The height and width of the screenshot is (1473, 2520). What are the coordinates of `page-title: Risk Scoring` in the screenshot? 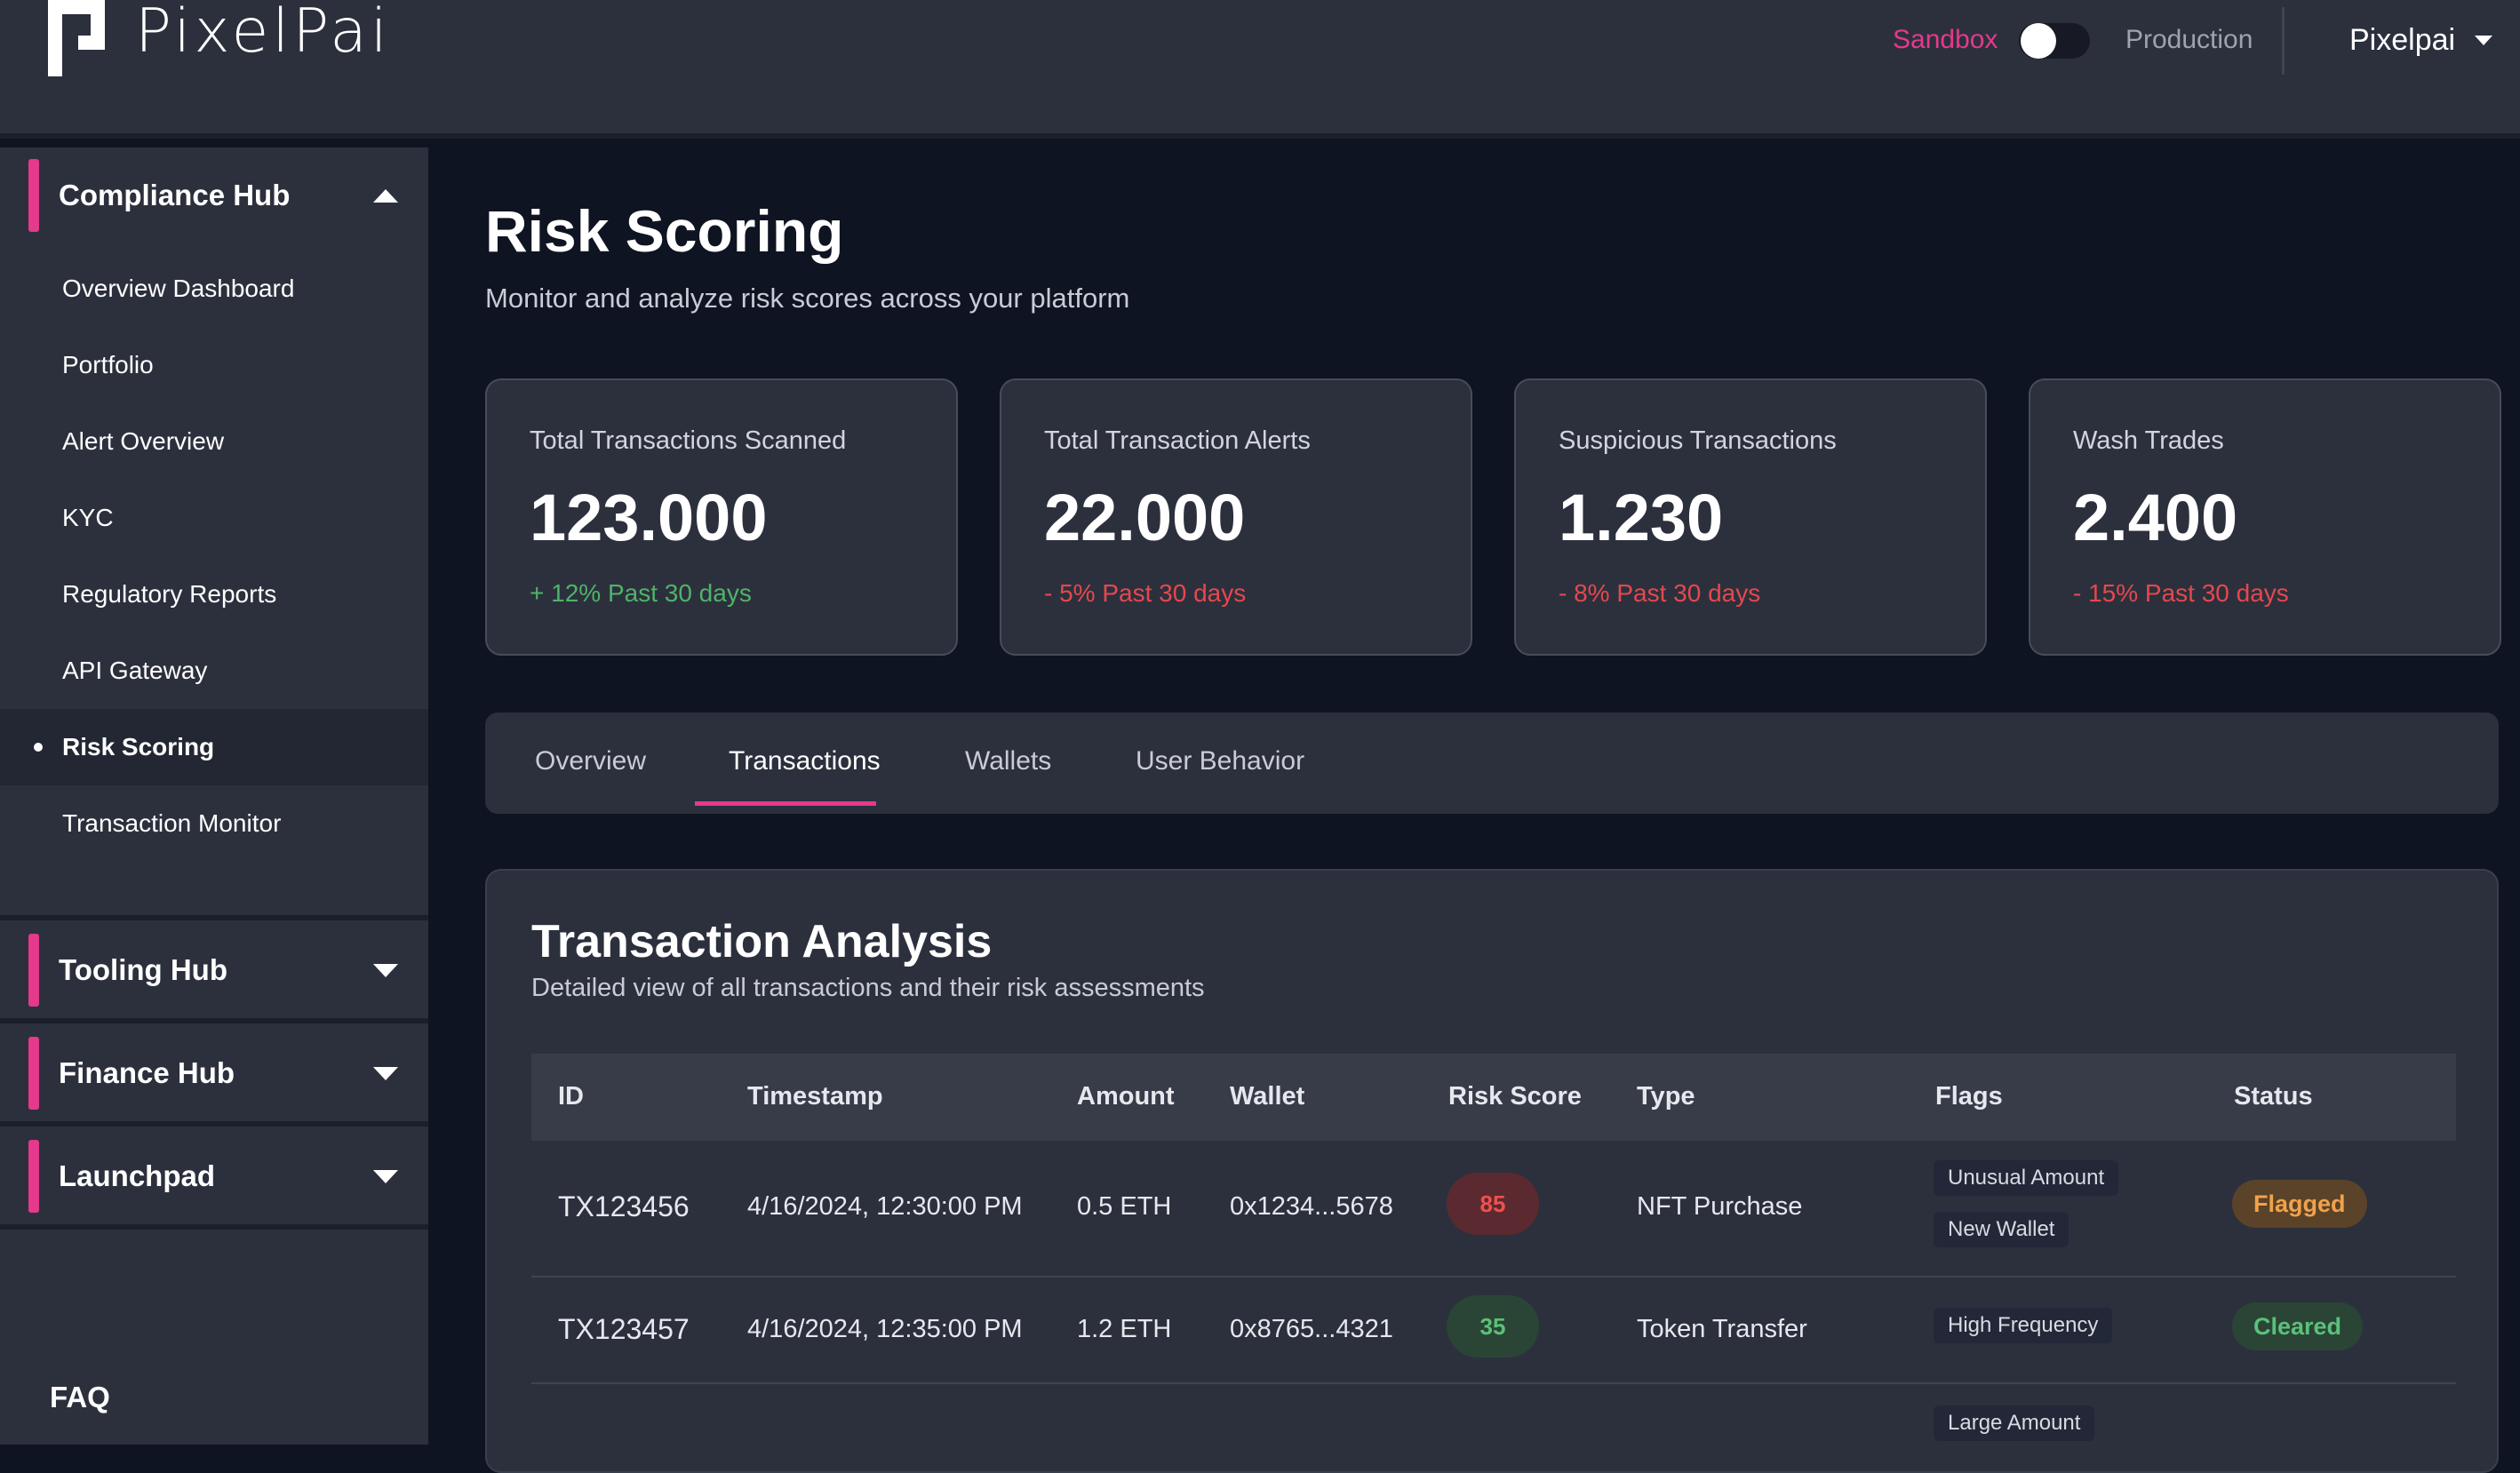 It's located at (664, 231).